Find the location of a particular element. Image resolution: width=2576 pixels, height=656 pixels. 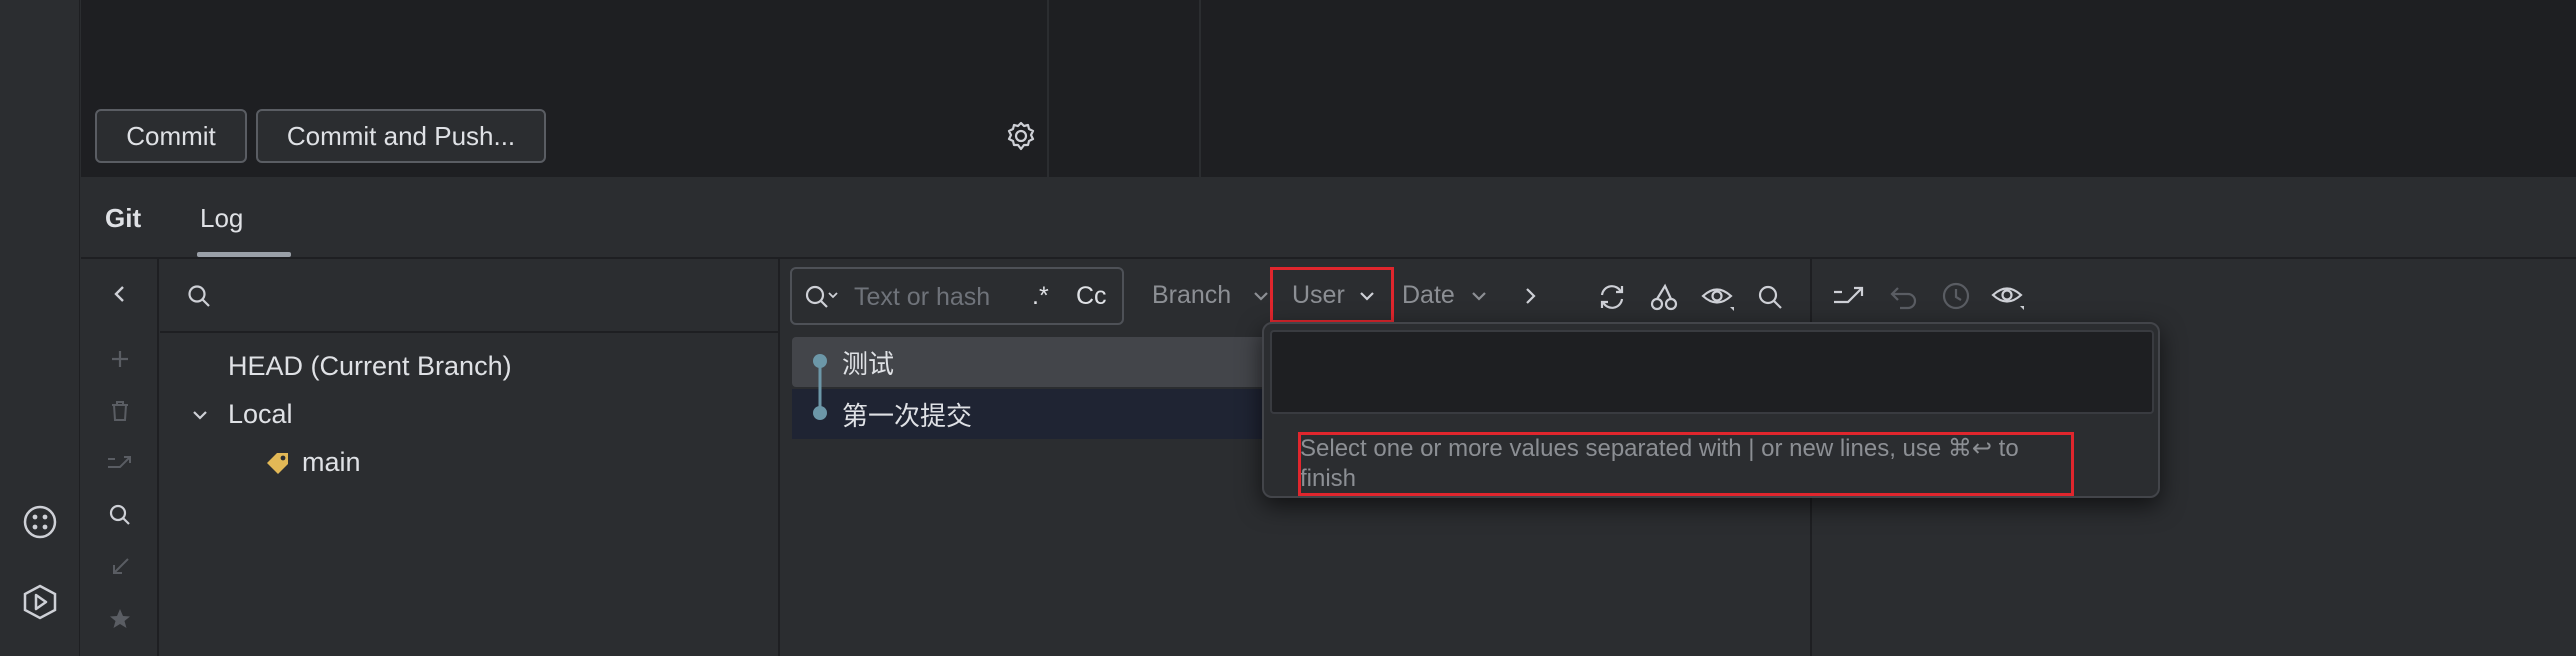

merge-icon is located at coordinates (120, 463).